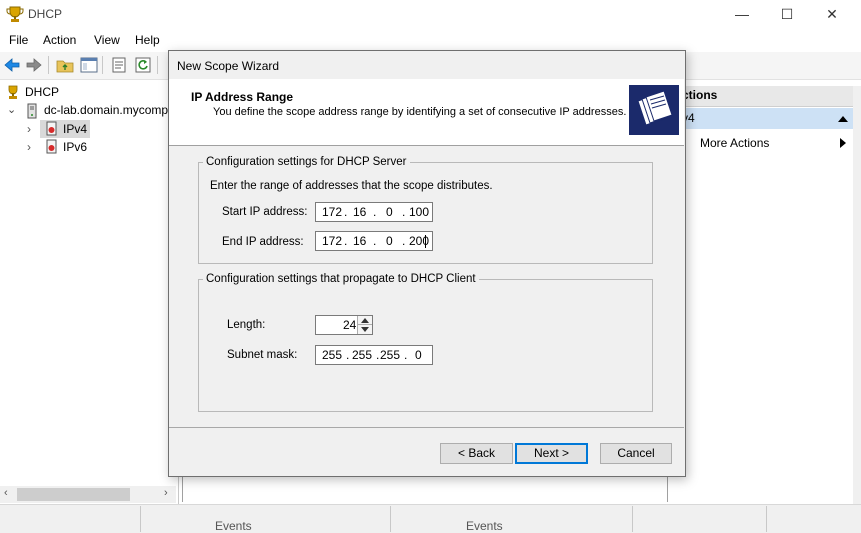  Describe the element at coordinates (107, 40) in the screenshot. I see `menu-view: View` at that location.